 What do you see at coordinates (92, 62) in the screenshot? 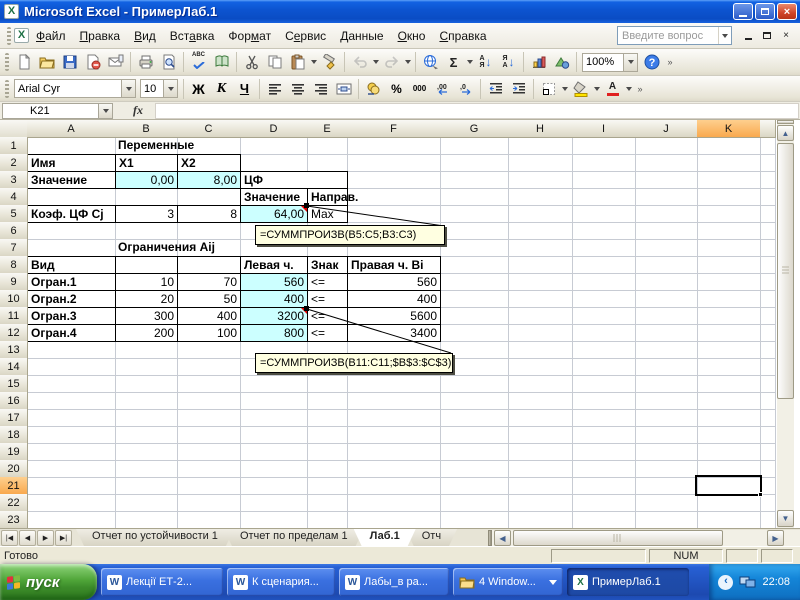
I see `permission-icon` at bounding box center [92, 62].